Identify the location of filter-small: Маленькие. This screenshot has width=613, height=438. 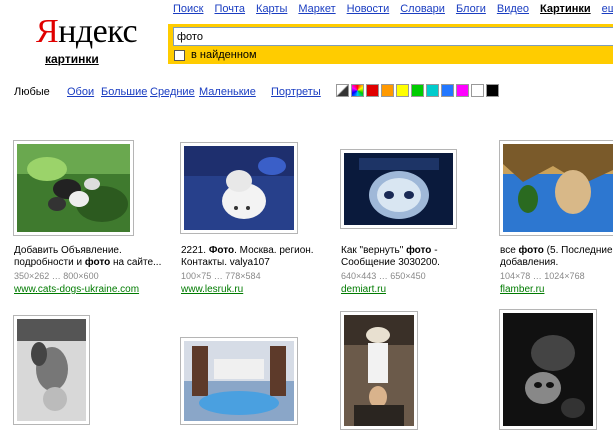
(227, 92).